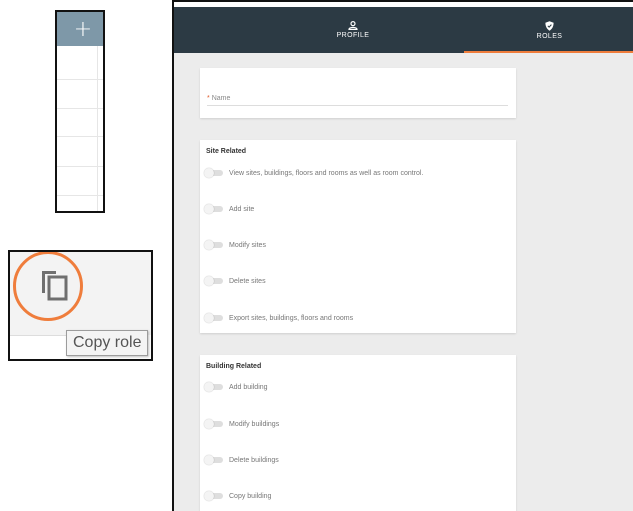 The width and height of the screenshot is (633, 511). I want to click on permission-label: Modify buildings, so click(254, 424).